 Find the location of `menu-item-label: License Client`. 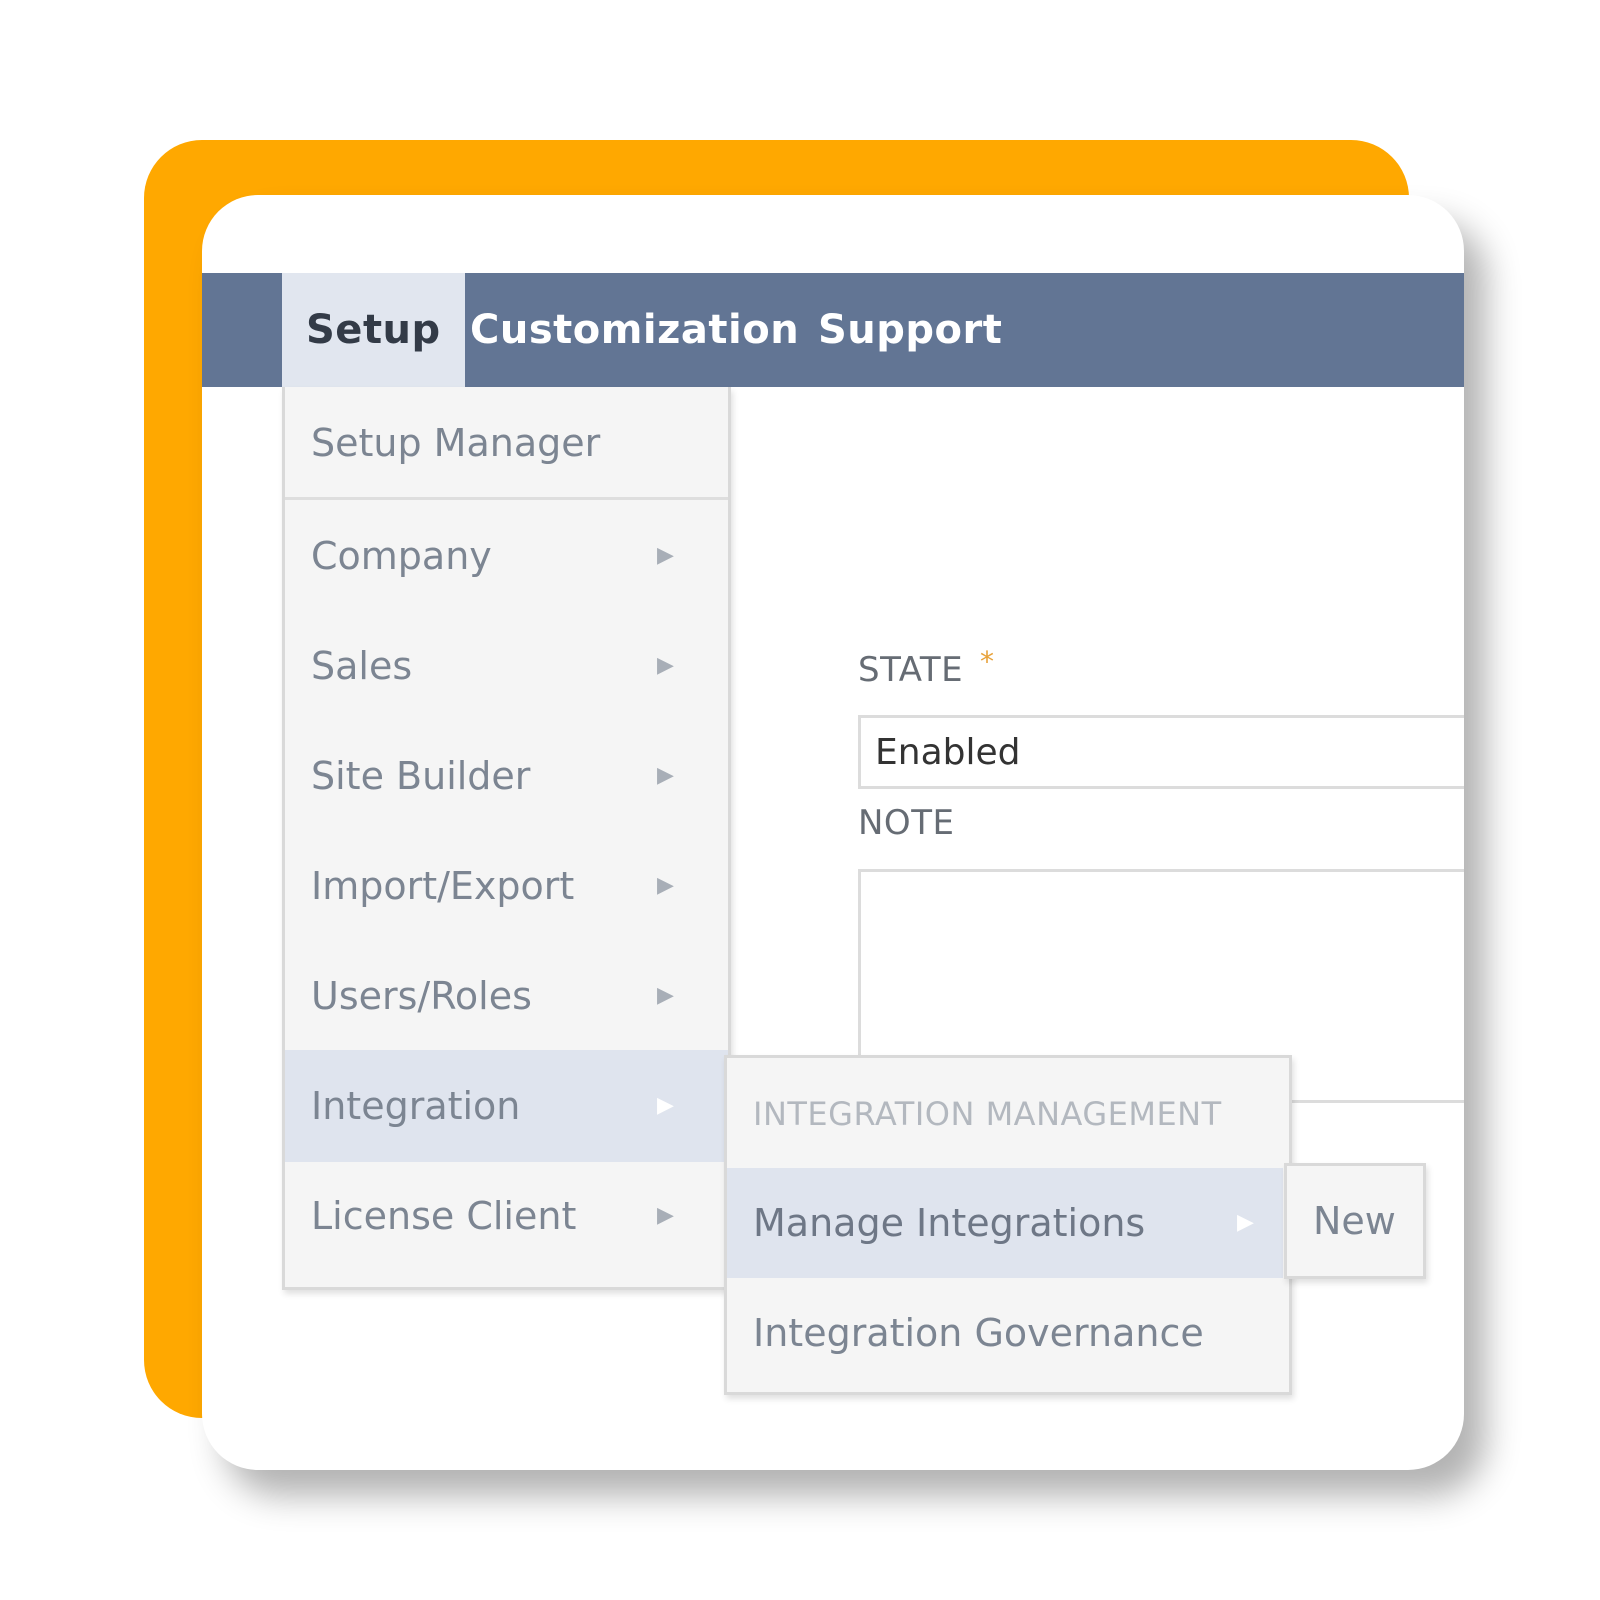

menu-item-label: License Client is located at coordinates (444, 1216).